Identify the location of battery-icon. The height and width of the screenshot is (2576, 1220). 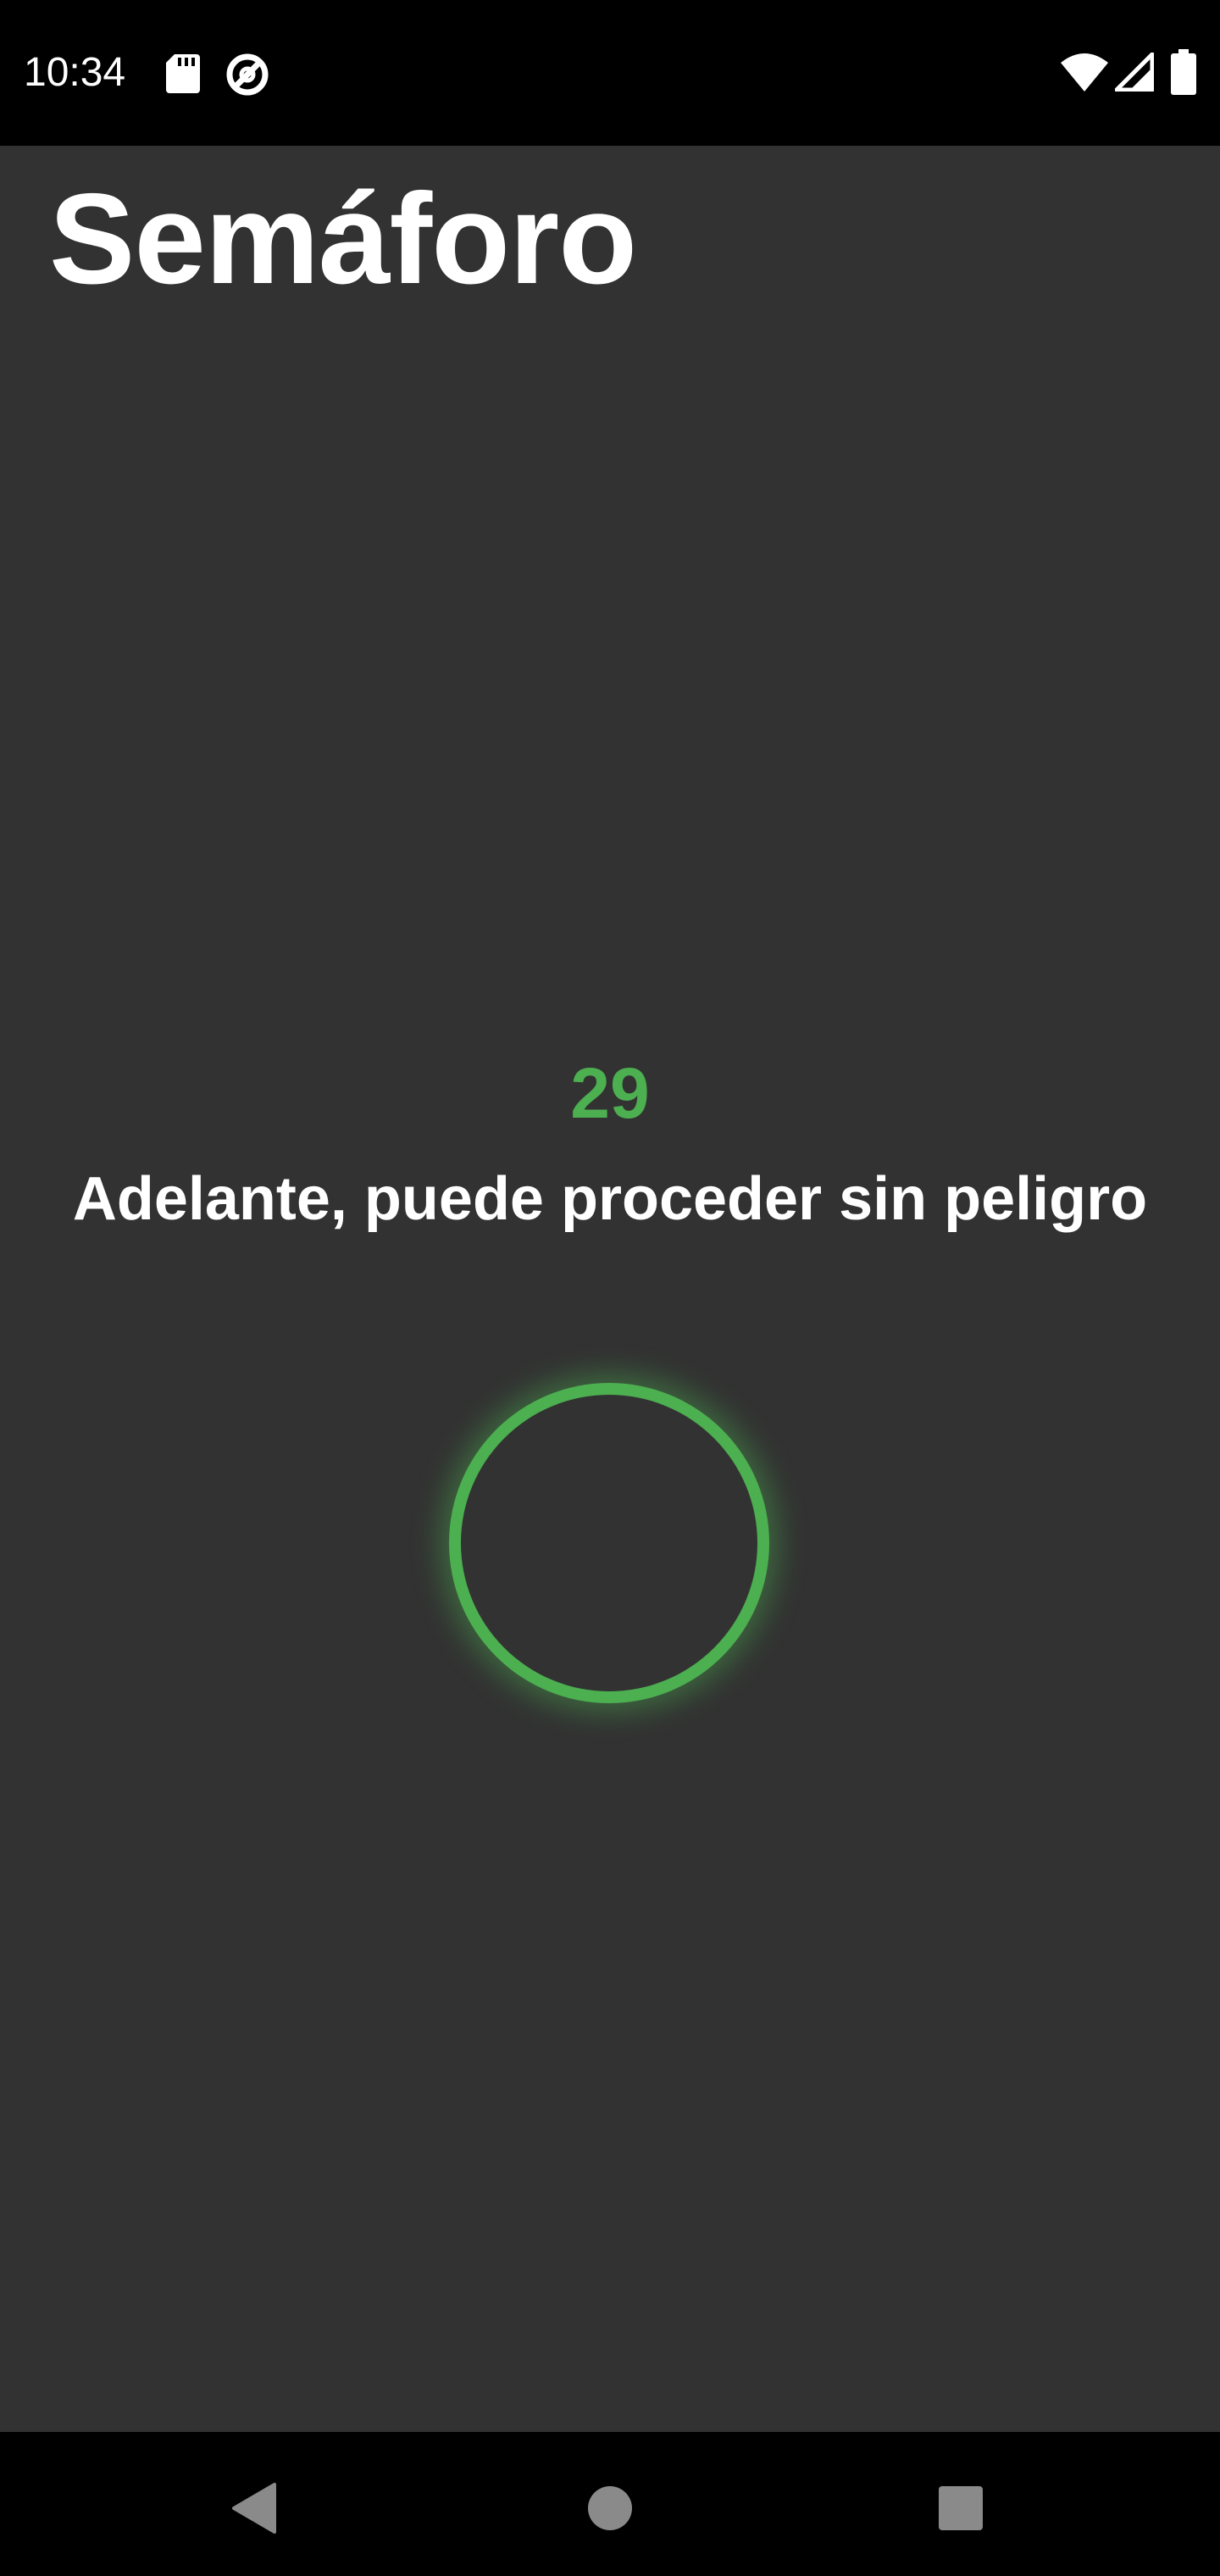
(1183, 72).